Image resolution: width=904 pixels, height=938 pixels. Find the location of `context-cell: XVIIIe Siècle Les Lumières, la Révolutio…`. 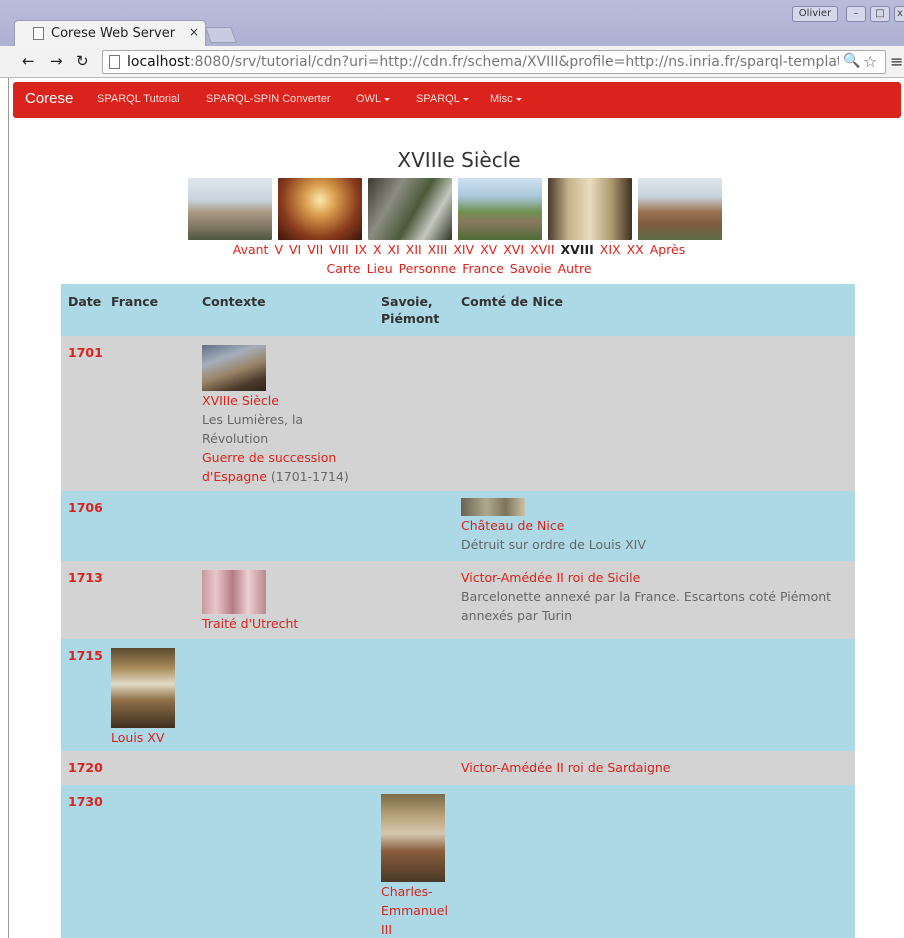

context-cell: XVIIIe Siècle Les Lumières, la Révolutio… is located at coordinates (287, 415).